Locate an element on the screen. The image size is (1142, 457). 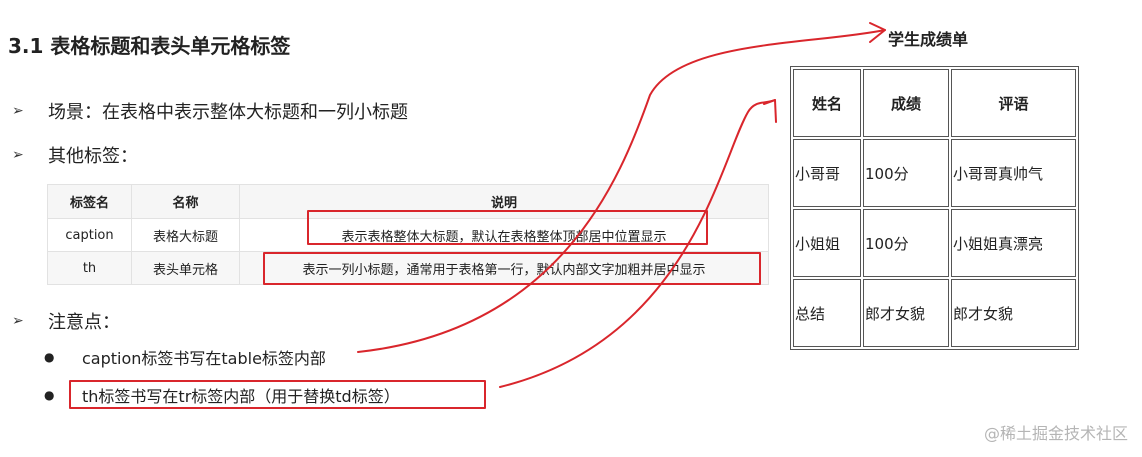
score-name-cell: 小哥哥 is located at coordinates (827, 173).